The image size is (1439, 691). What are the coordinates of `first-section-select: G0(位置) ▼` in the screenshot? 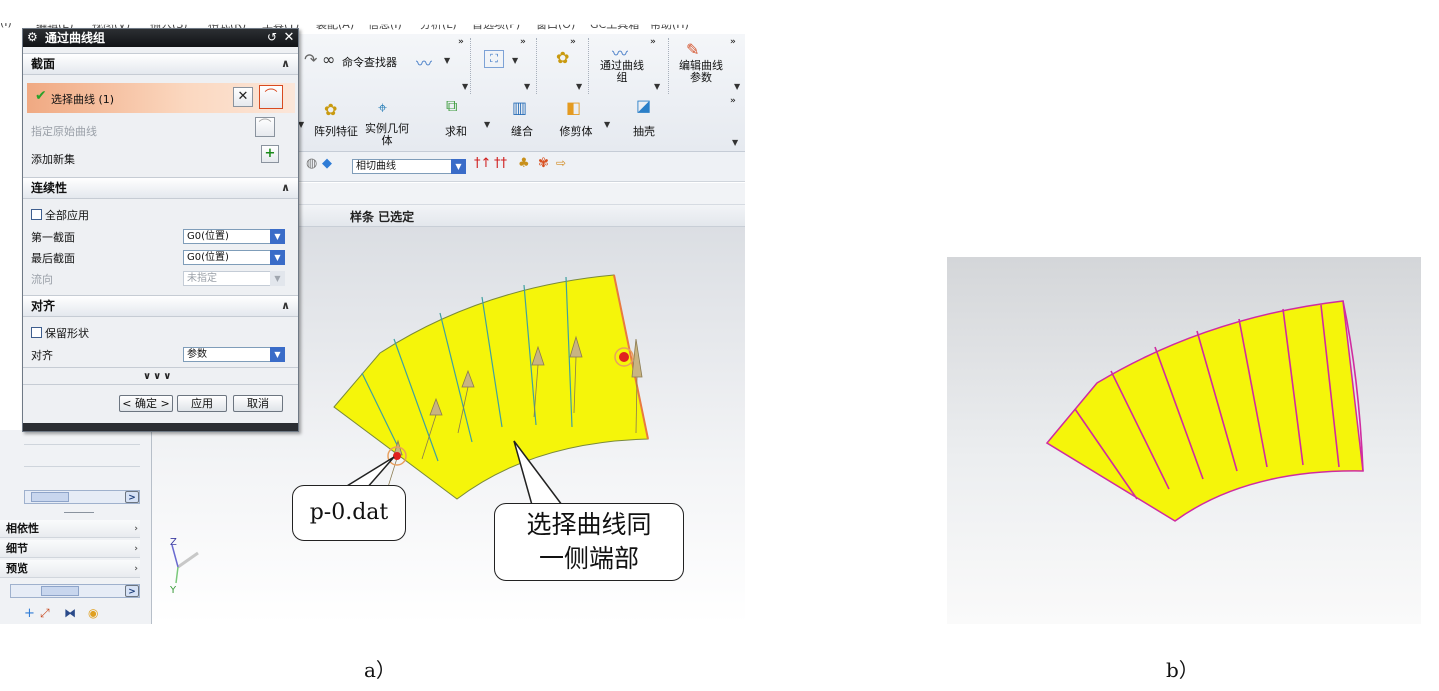 It's located at (234, 236).